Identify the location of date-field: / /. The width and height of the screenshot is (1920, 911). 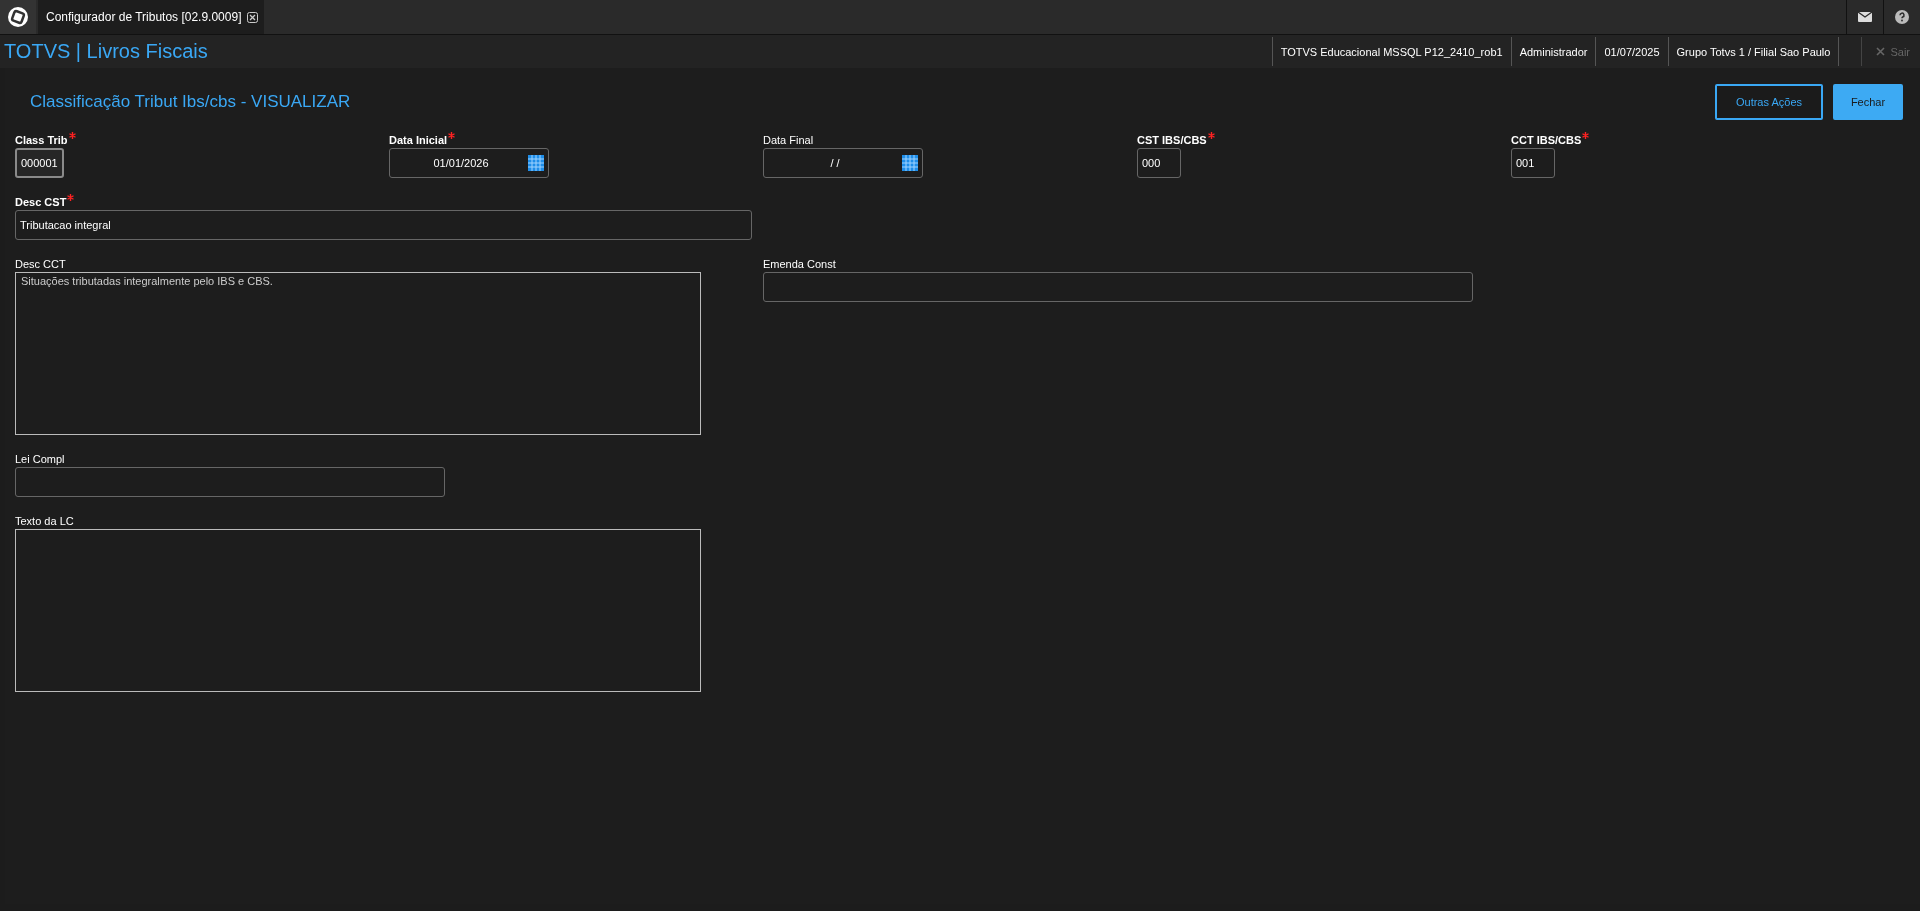
(843, 163).